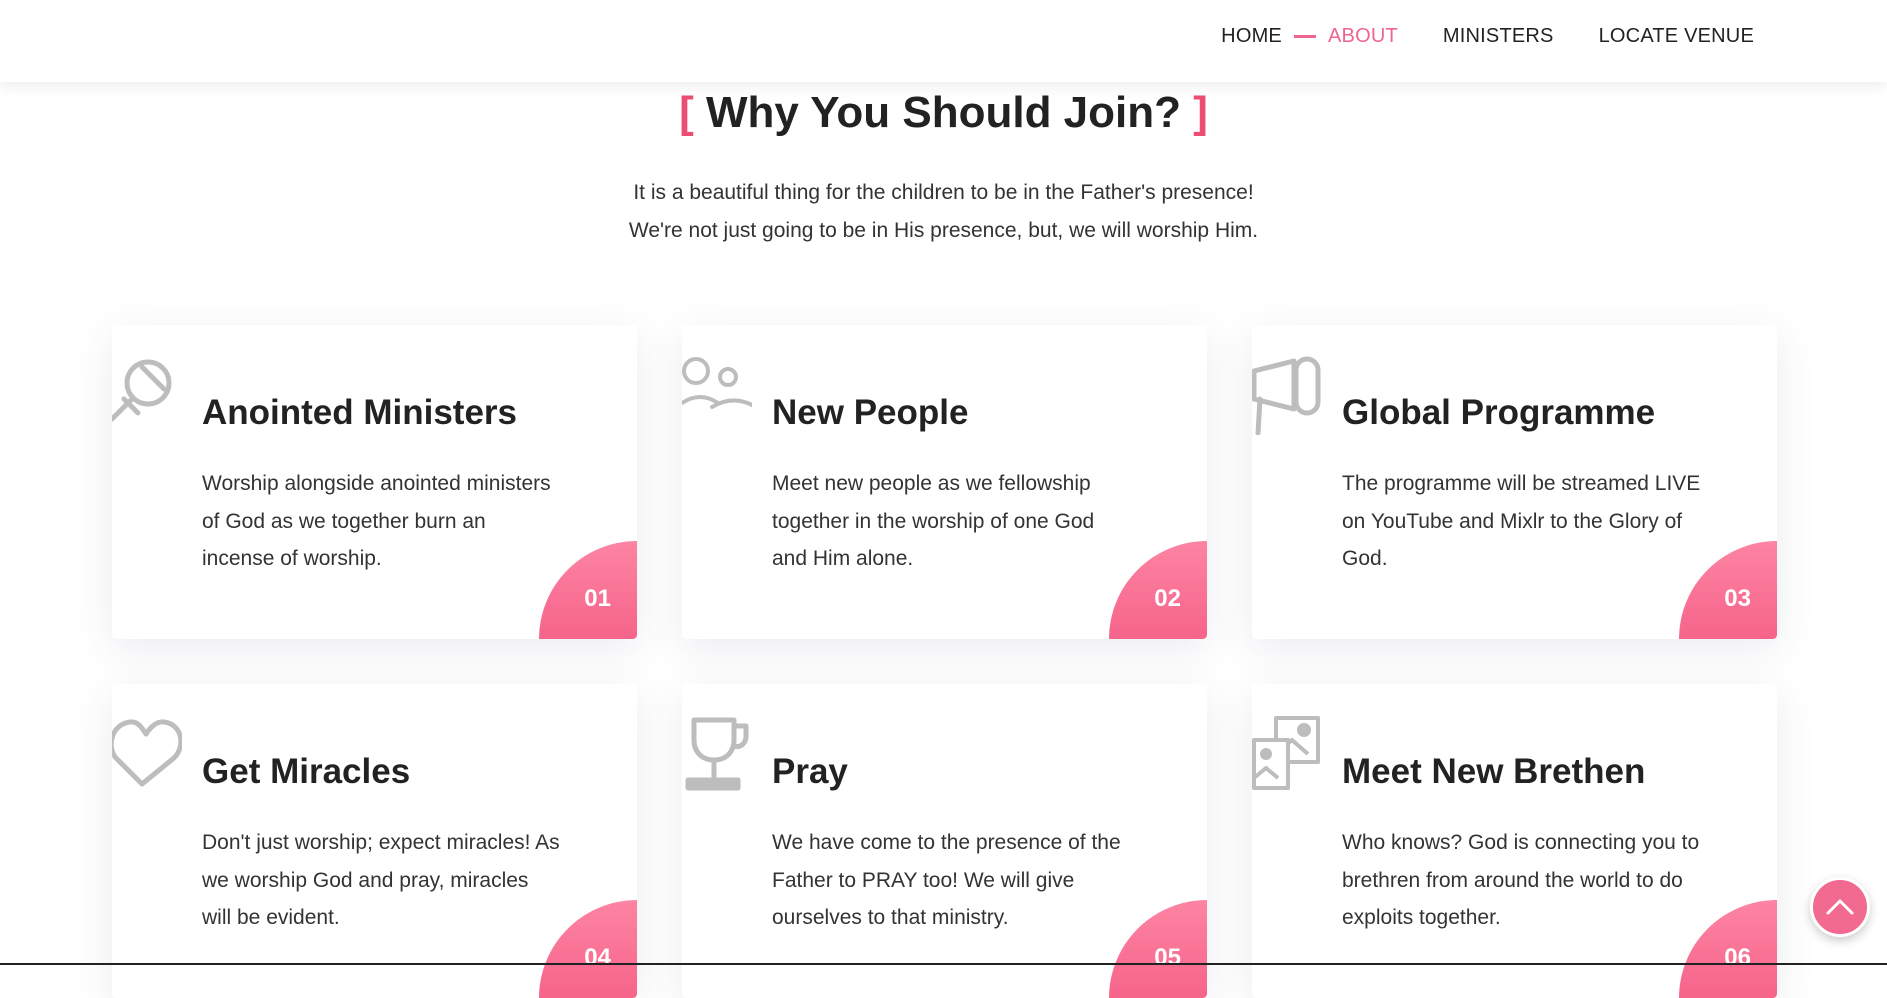  Describe the element at coordinates (1498, 36) in the screenshot. I see `nav-ministers: MINISTERS` at that location.